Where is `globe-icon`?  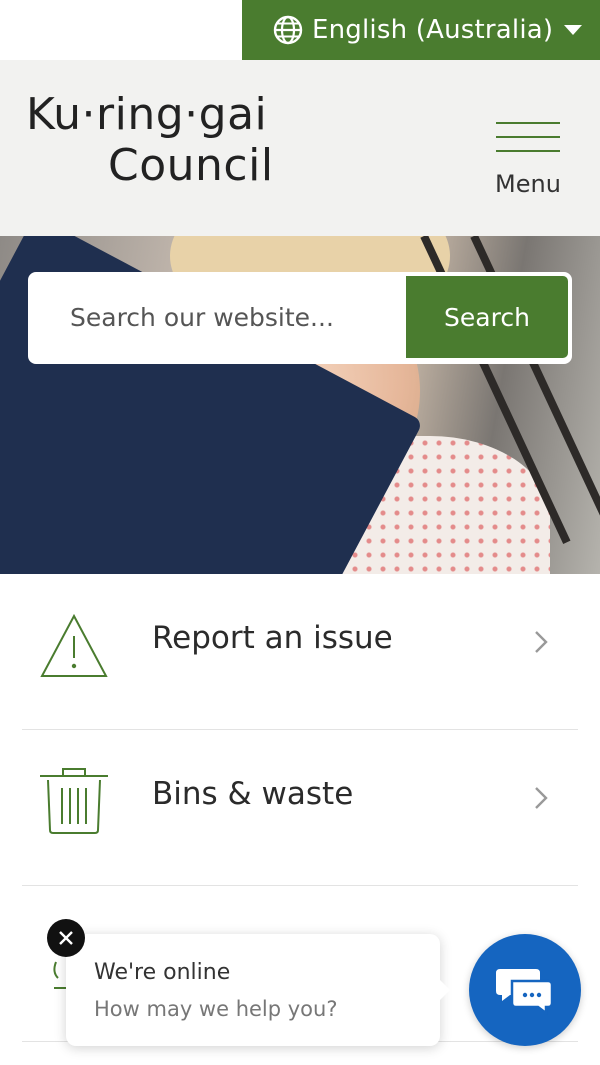 globe-icon is located at coordinates (288, 30).